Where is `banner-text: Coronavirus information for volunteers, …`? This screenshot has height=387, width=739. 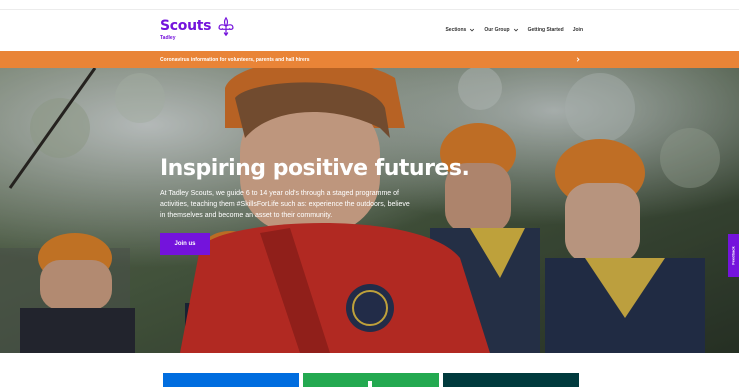 banner-text: Coronavirus information for volunteers, … is located at coordinates (235, 59).